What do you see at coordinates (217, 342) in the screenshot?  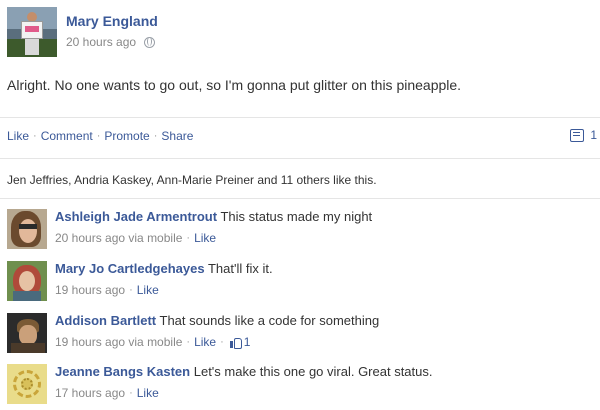 I see `comment-meta: 19 hours ago via mobile · Like · 1` at bounding box center [217, 342].